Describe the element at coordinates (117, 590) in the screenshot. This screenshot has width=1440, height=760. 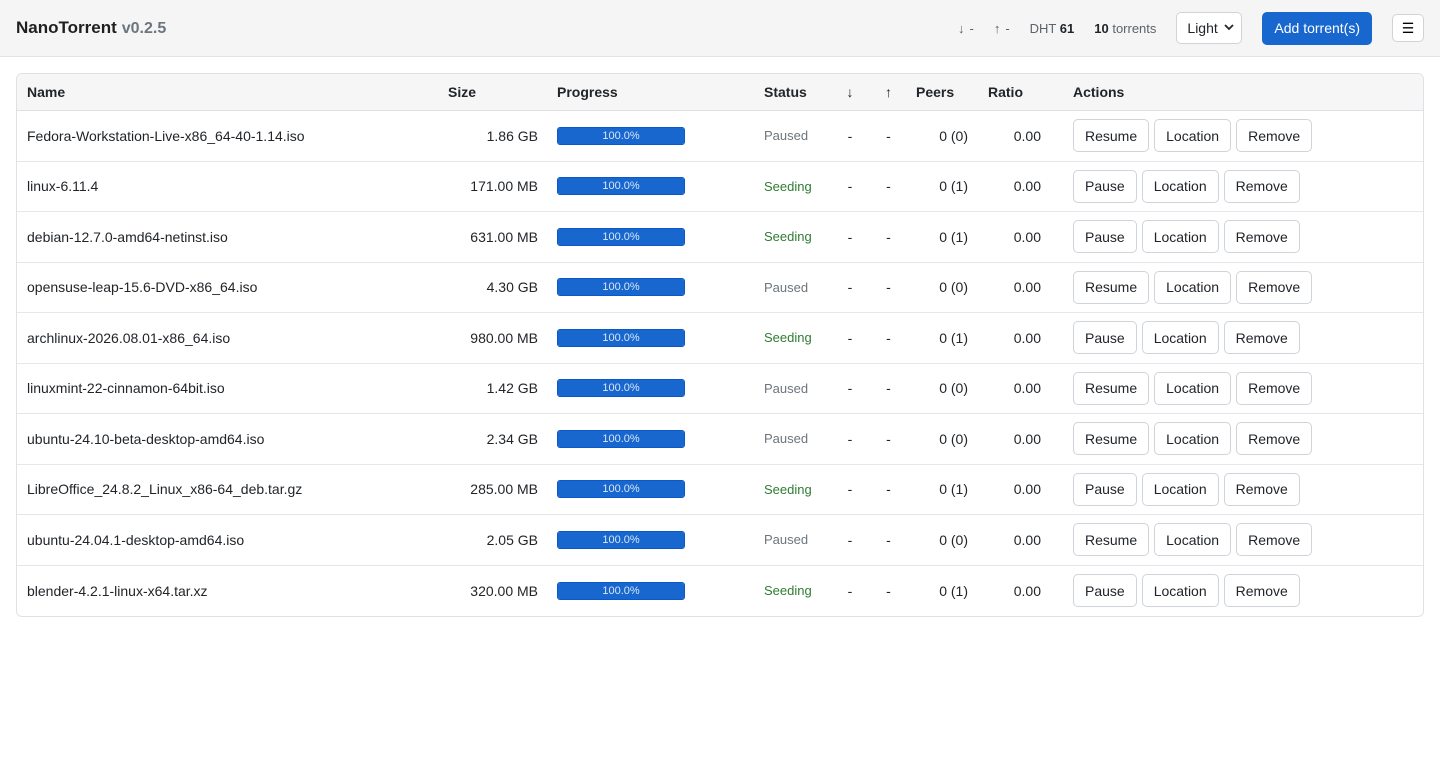
I see `torrent-name: blender-4.2.1-linux-x64.tar.xz` at that location.